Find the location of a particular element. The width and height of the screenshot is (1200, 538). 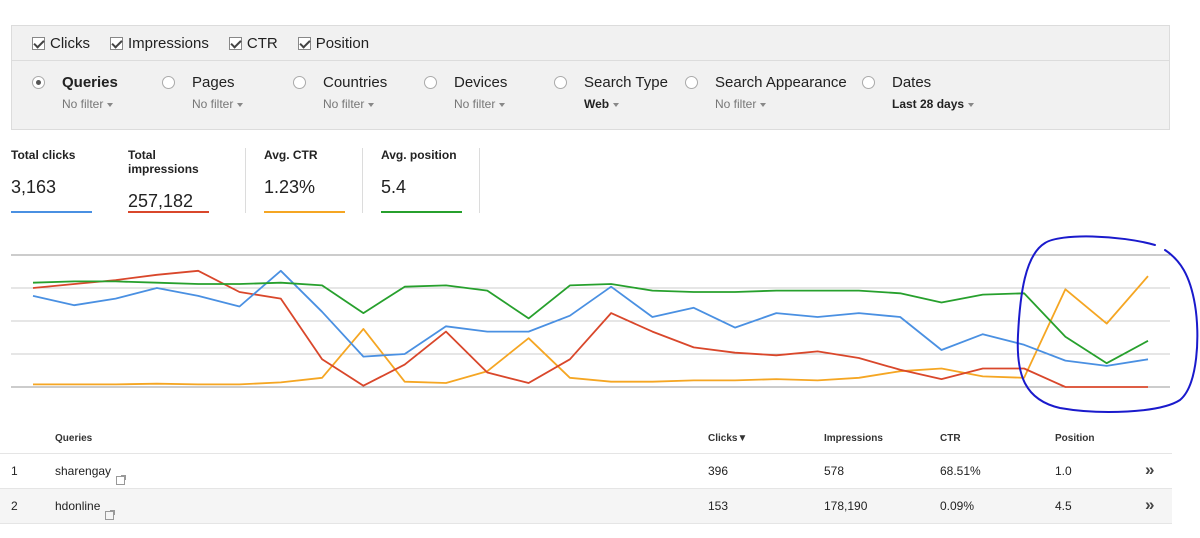

avg-position-value: 5.4 is located at coordinates (394, 187).